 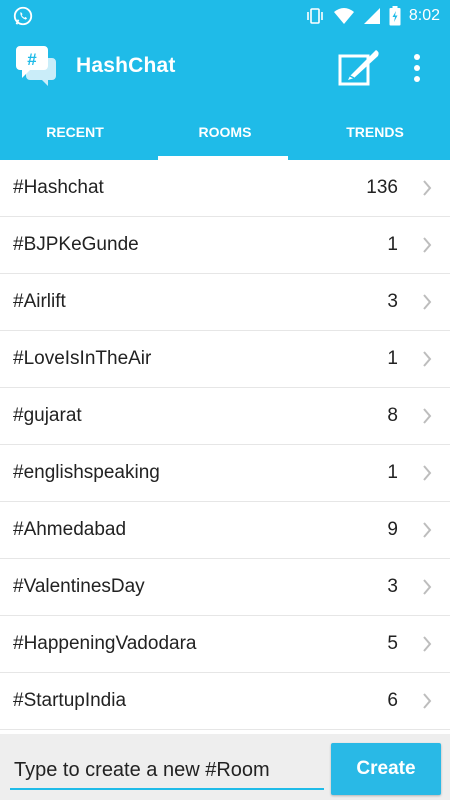 I want to click on room-row: #BJPKeGunde 1, so click(x=225, y=245).